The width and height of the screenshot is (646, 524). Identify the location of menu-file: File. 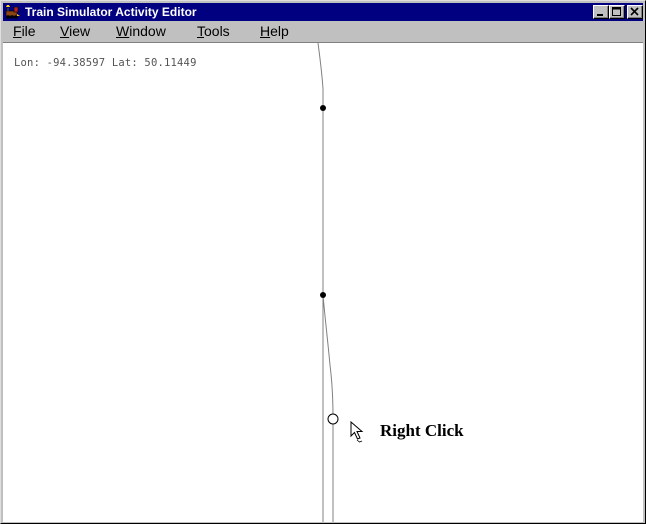
(24, 31).